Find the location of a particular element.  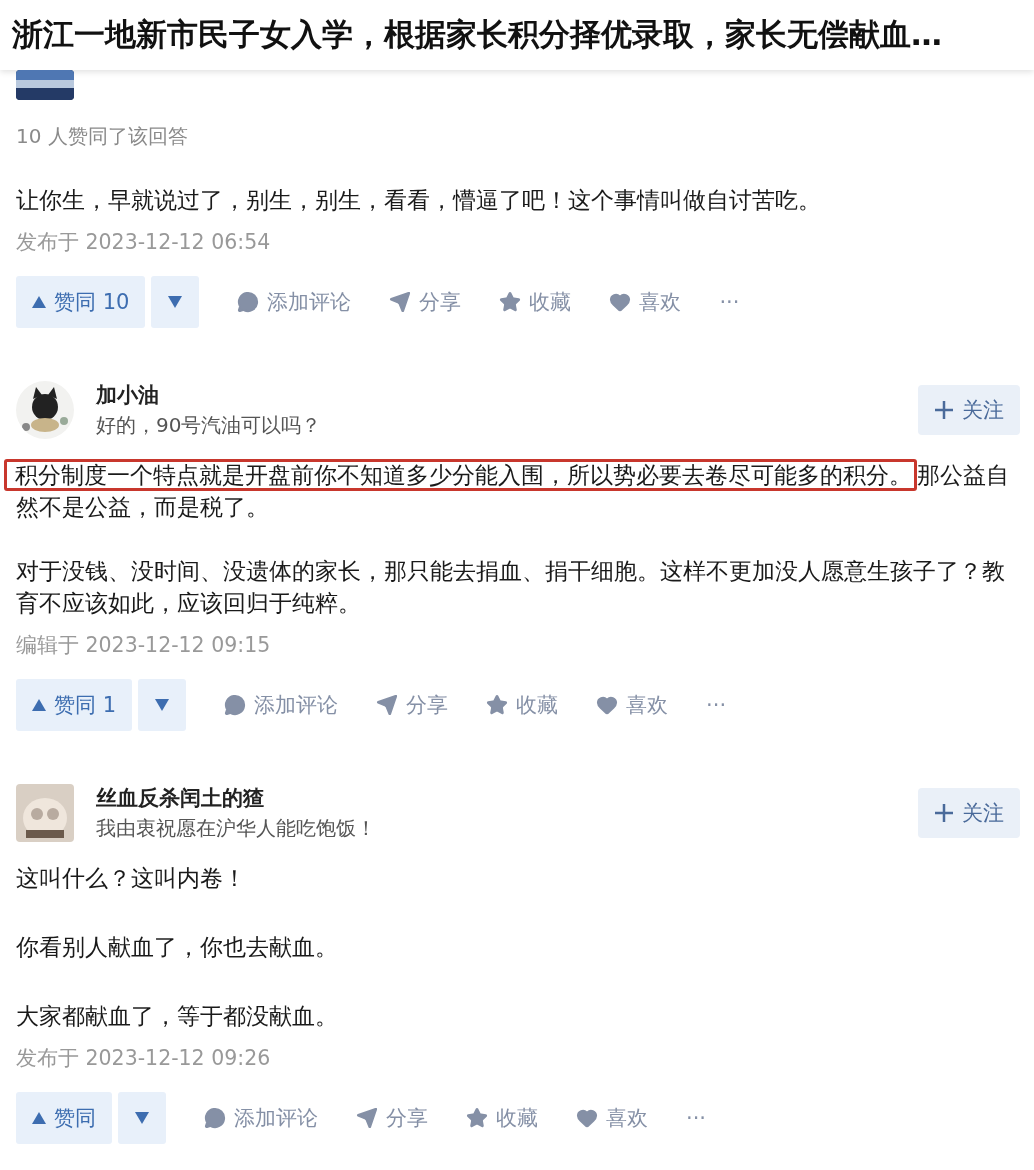

answer-paragraph: 大家都献血了，等于都没献血。 is located at coordinates (177, 1016).